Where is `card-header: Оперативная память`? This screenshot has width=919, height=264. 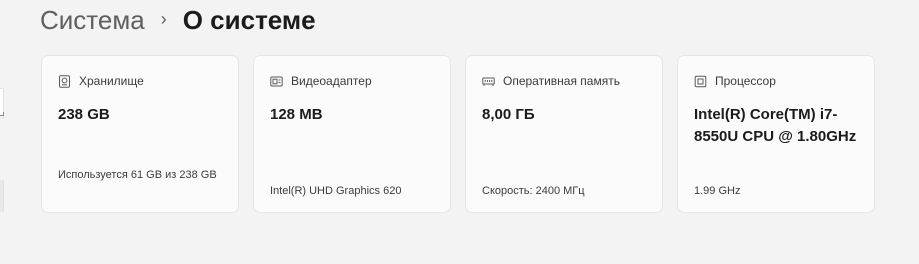 card-header: Оперативная память is located at coordinates (551, 81).